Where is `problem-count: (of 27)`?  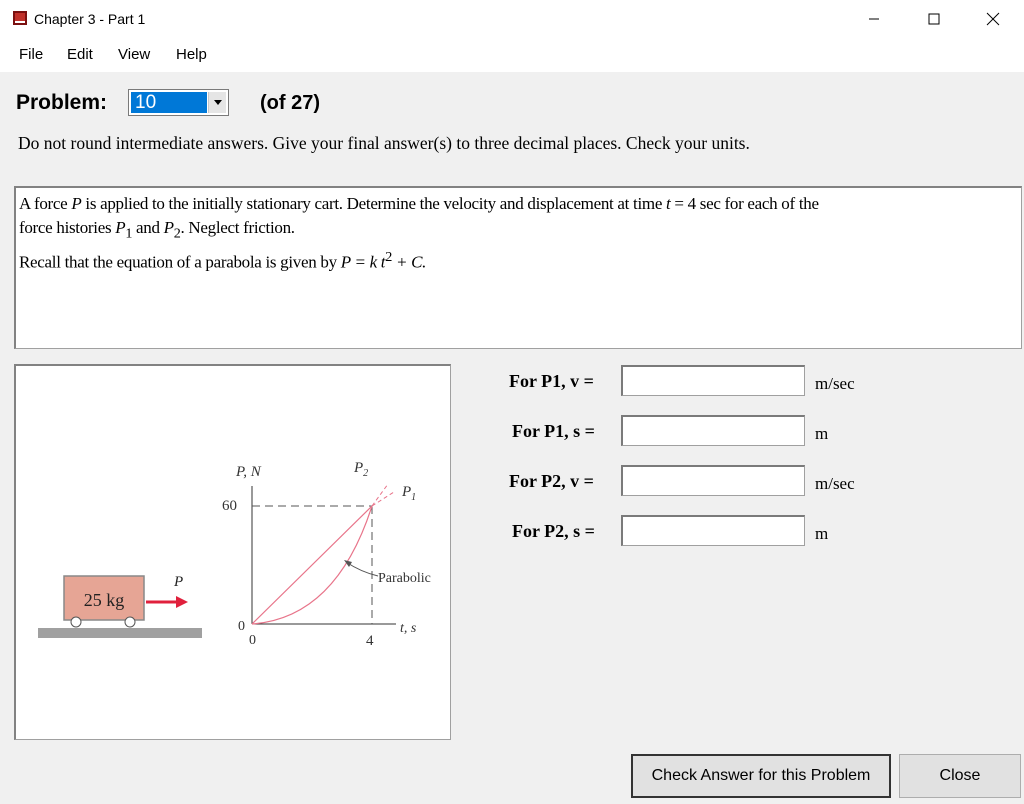
problem-count: (of 27) is located at coordinates (290, 103).